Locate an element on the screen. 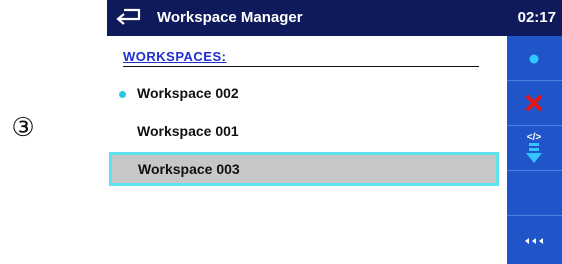 Image resolution: width=562 pixels, height=264 pixels. export-download-icon: </> is located at coordinates (534, 147).